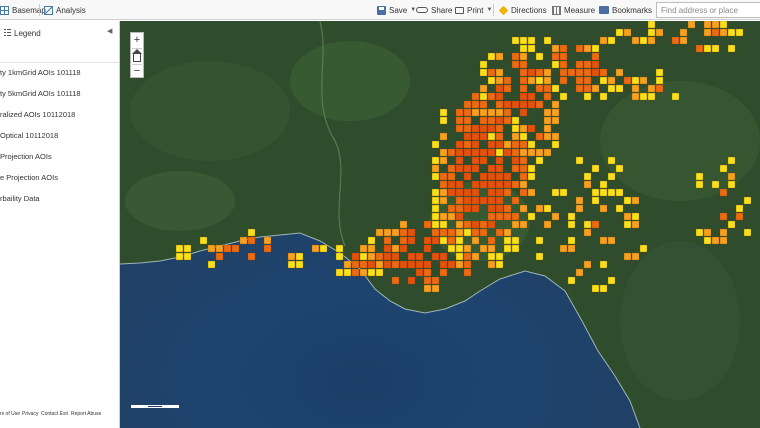 Image resolution: width=760 pixels, height=428 pixels. I want to click on legend-title: Legend, so click(27, 33).